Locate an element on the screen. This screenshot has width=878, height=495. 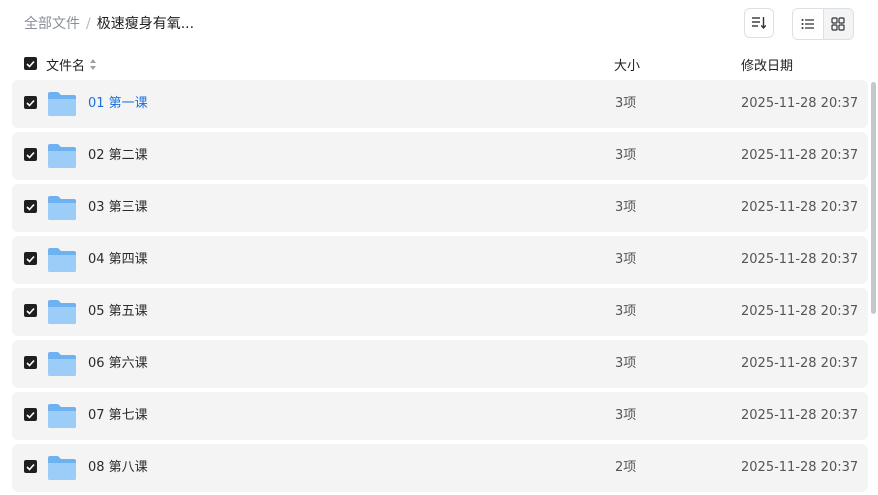
file-name: 05 第五课 is located at coordinates (118, 312).